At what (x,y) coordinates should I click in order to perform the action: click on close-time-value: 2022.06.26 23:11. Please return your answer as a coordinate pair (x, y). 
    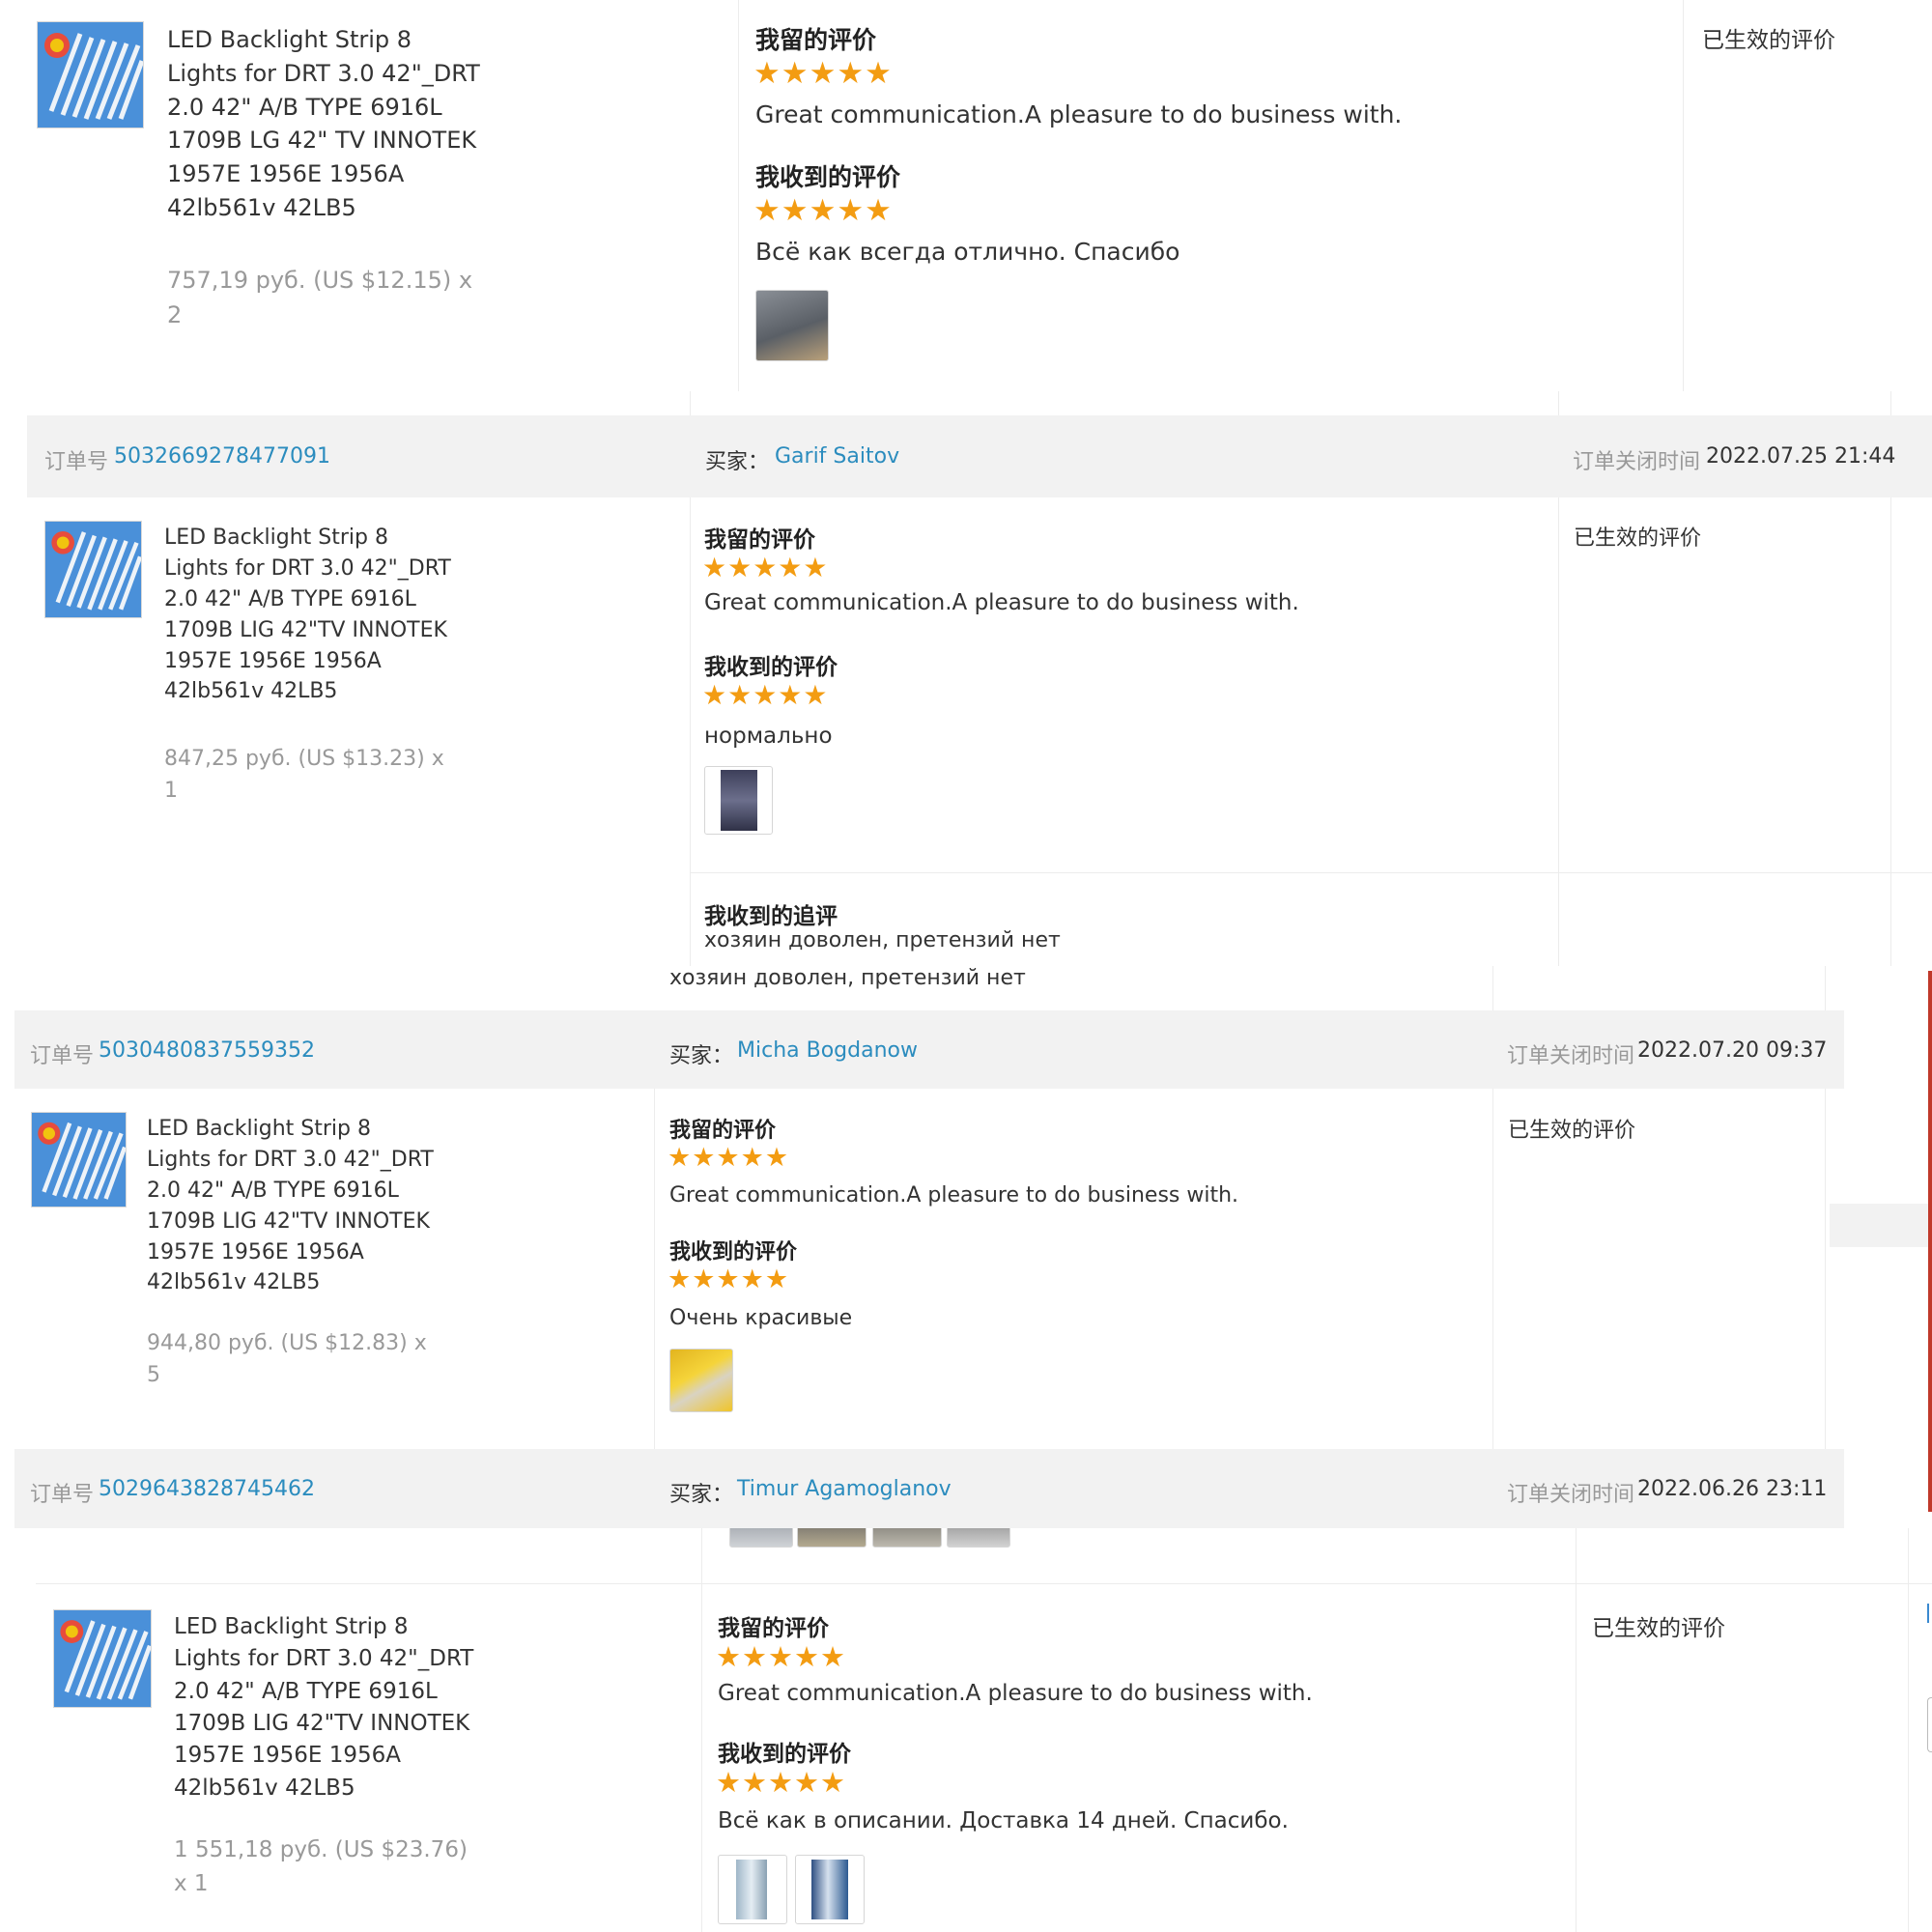
    Looking at the image, I should click on (1732, 1489).